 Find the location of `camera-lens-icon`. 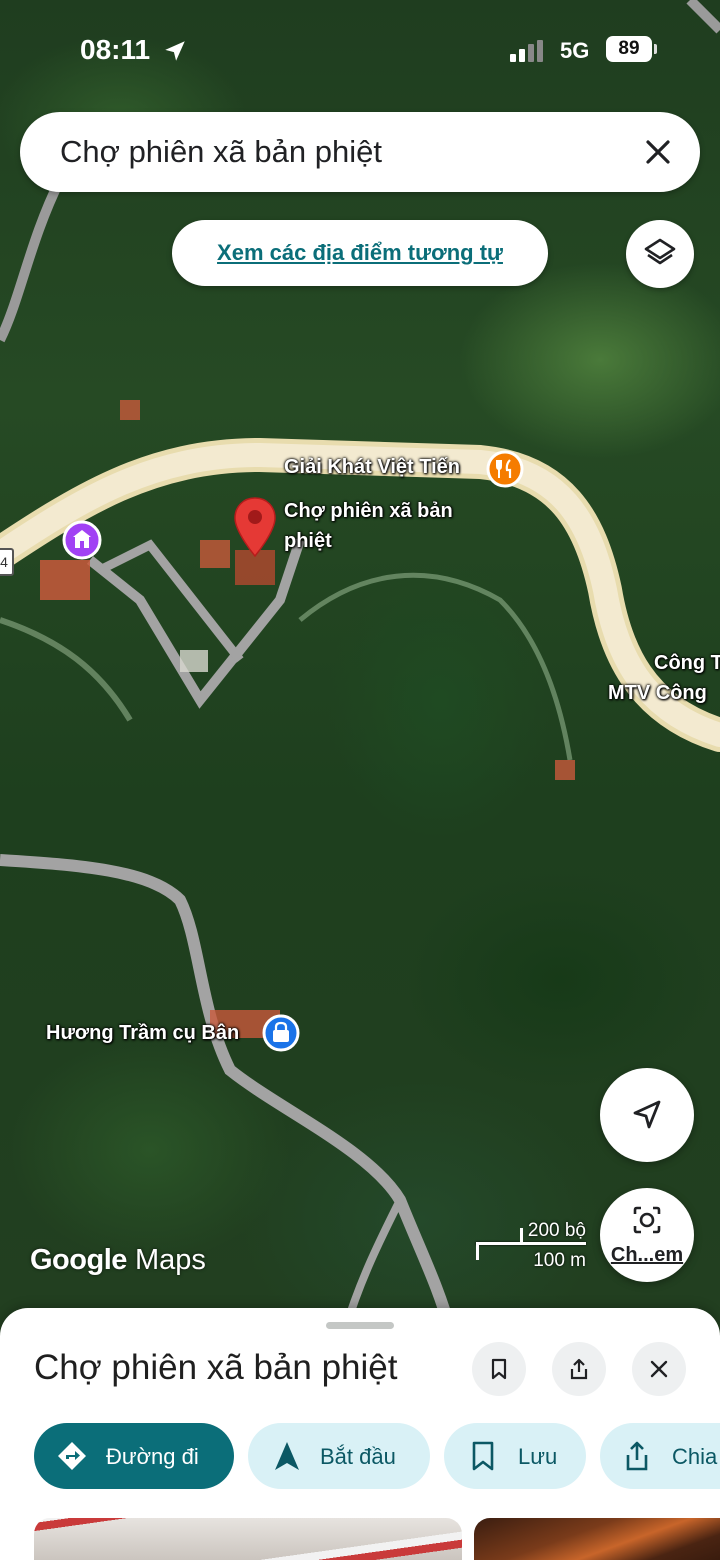

camera-lens-icon is located at coordinates (647, 1220).